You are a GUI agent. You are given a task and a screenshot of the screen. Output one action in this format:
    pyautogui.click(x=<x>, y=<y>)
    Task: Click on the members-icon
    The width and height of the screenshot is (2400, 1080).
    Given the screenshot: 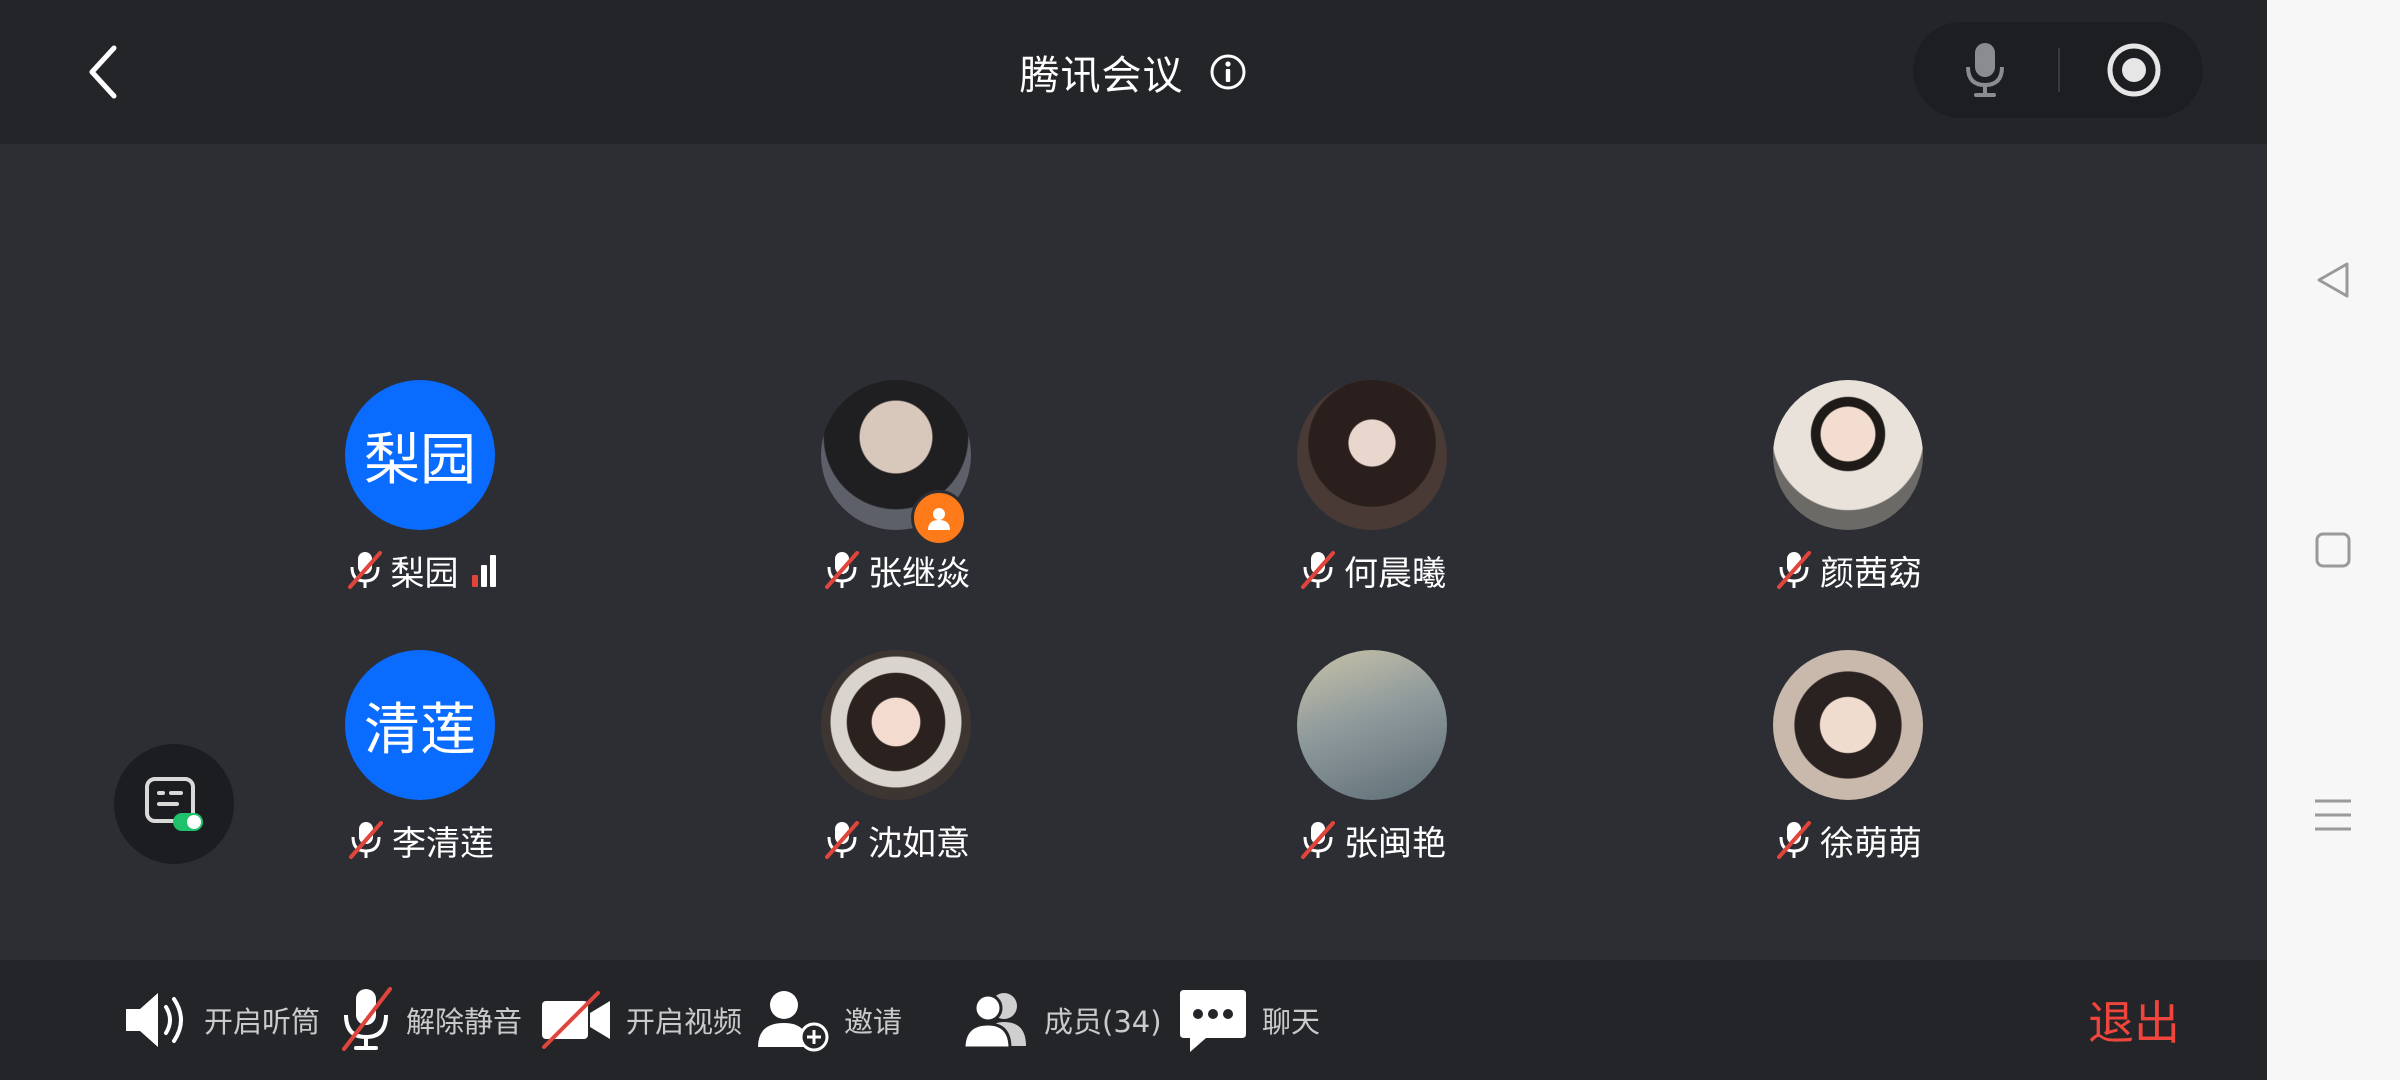 What is the action you would take?
    pyautogui.click(x=994, y=1021)
    